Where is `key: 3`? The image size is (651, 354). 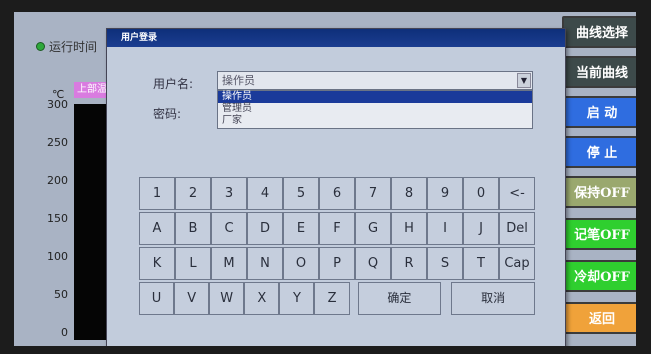 key: 3 is located at coordinates (229, 193).